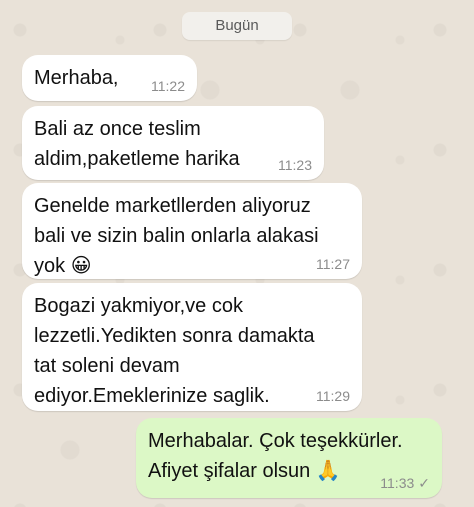 Image resolution: width=474 pixels, height=507 pixels. I want to click on message-time: 11:23, so click(295, 165).